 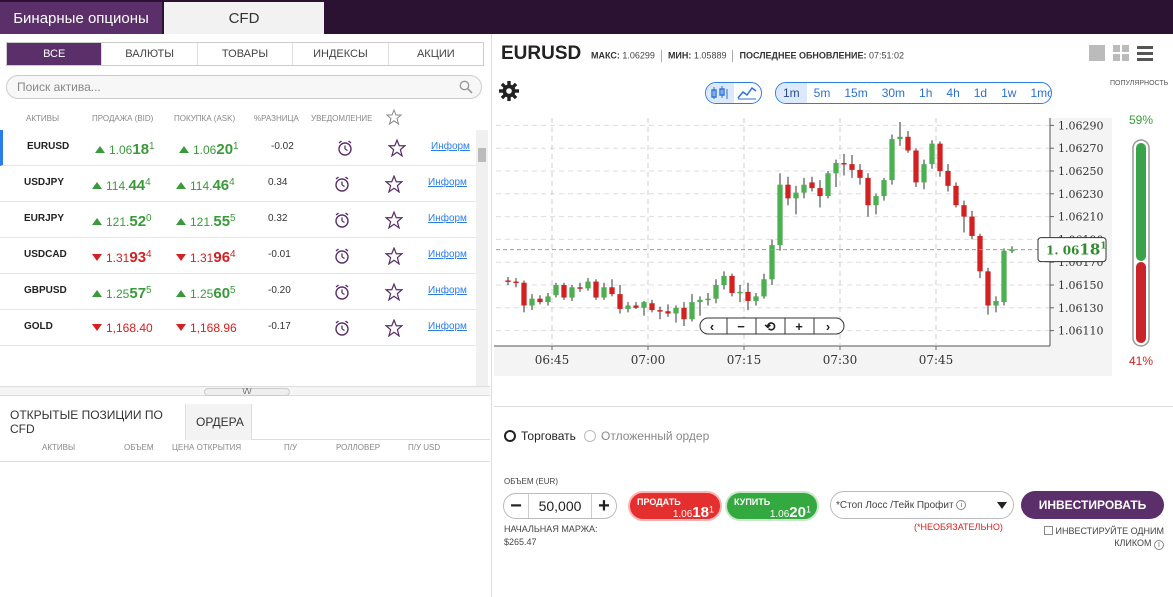 What do you see at coordinates (202, 258) in the screenshot?
I see `price-prefix: 1.31` at bounding box center [202, 258].